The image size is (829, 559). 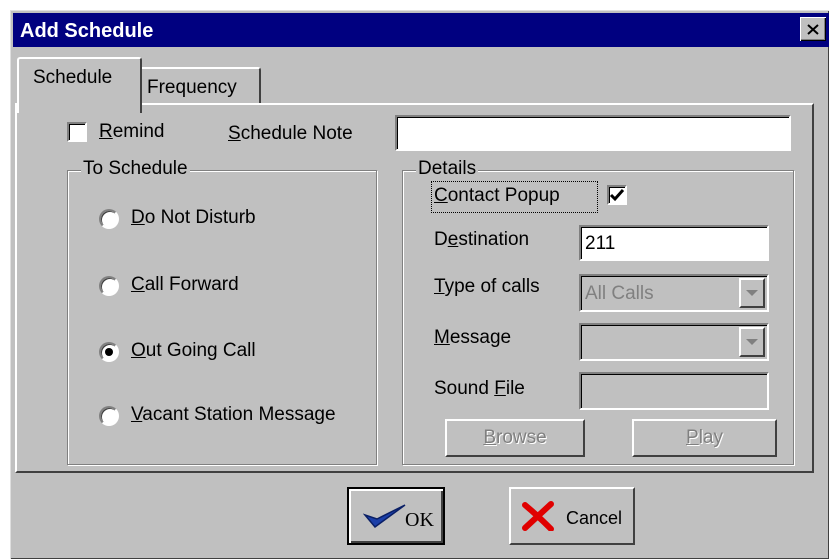 I want to click on cancel-button: Cancel, so click(x=572, y=516).